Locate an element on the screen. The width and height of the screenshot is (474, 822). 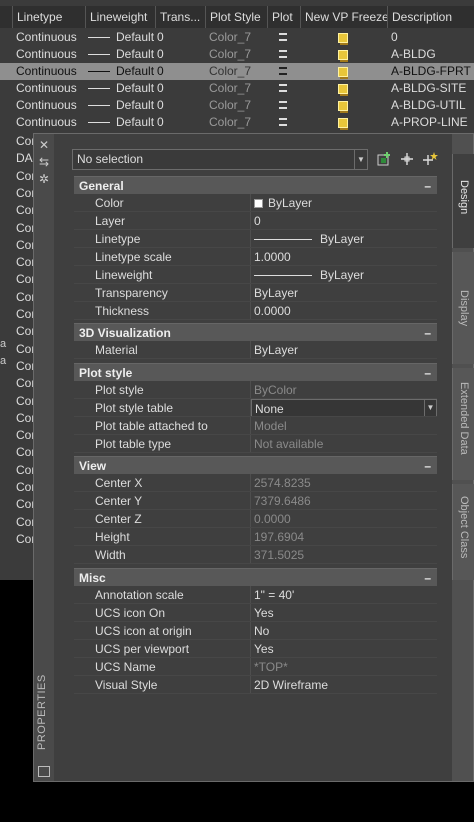
layer-row: Continuous Default 0 Color_7 A-BLDG-SITE is located at coordinates (237, 88).